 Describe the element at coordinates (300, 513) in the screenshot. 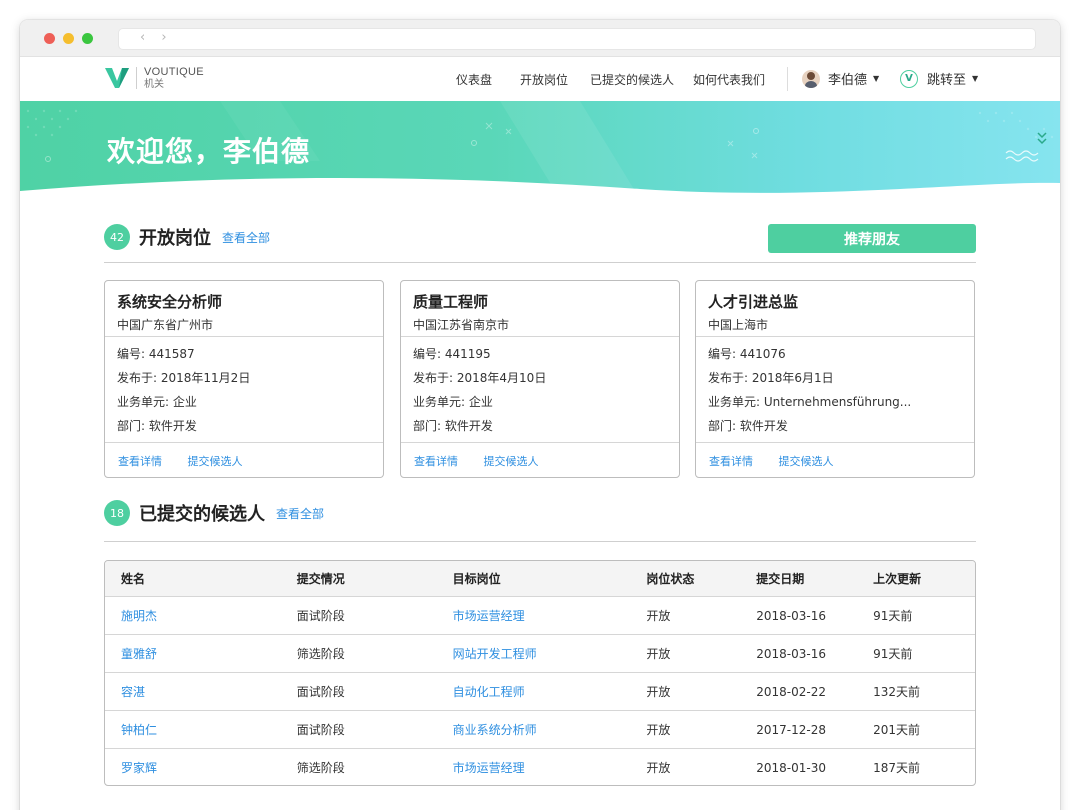

I see `candidates-view-all-link: 查看全部` at that location.